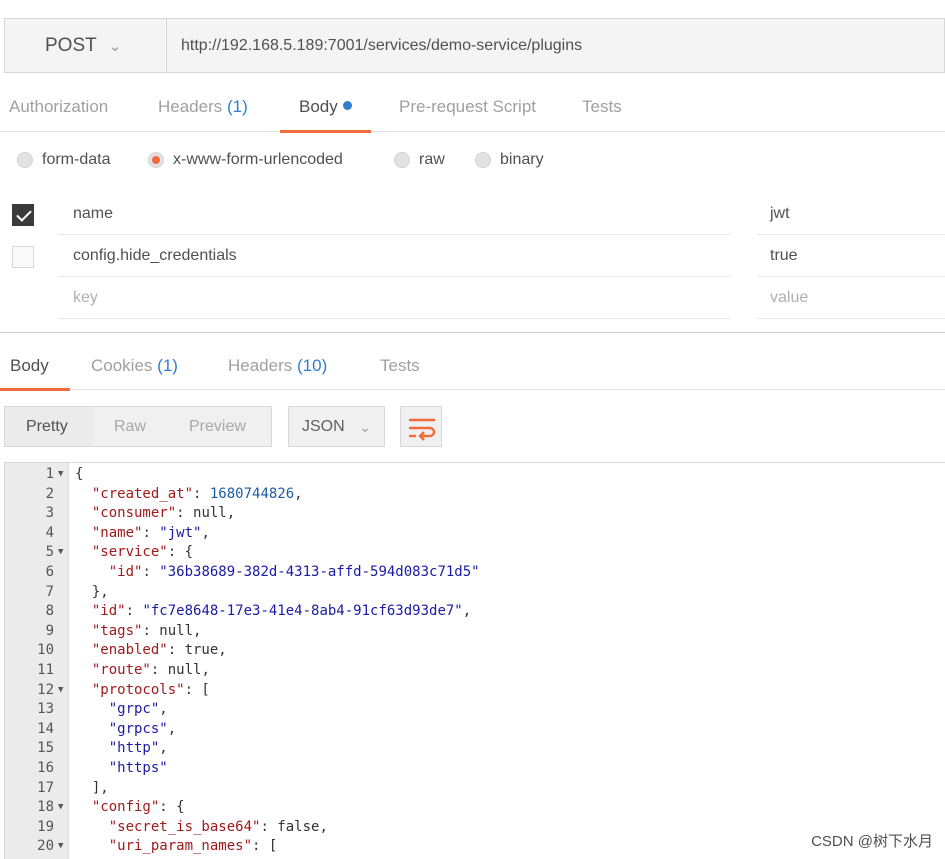  I want to click on view-pretty-button: Pretty, so click(49, 426).